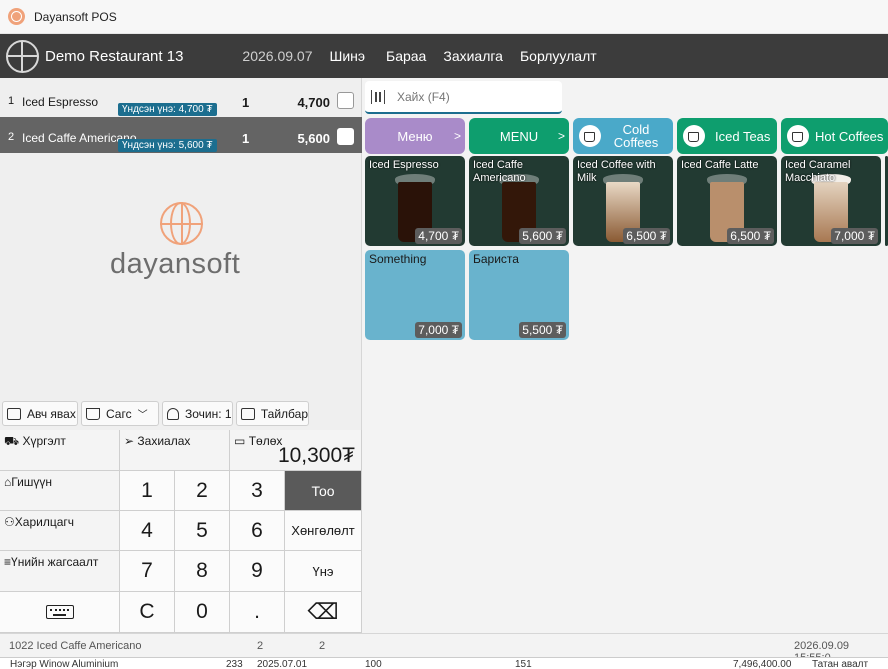 The height and width of the screenshot is (669, 888). What do you see at coordinates (147, 571) in the screenshot?
I see `key-7: 7` at bounding box center [147, 571].